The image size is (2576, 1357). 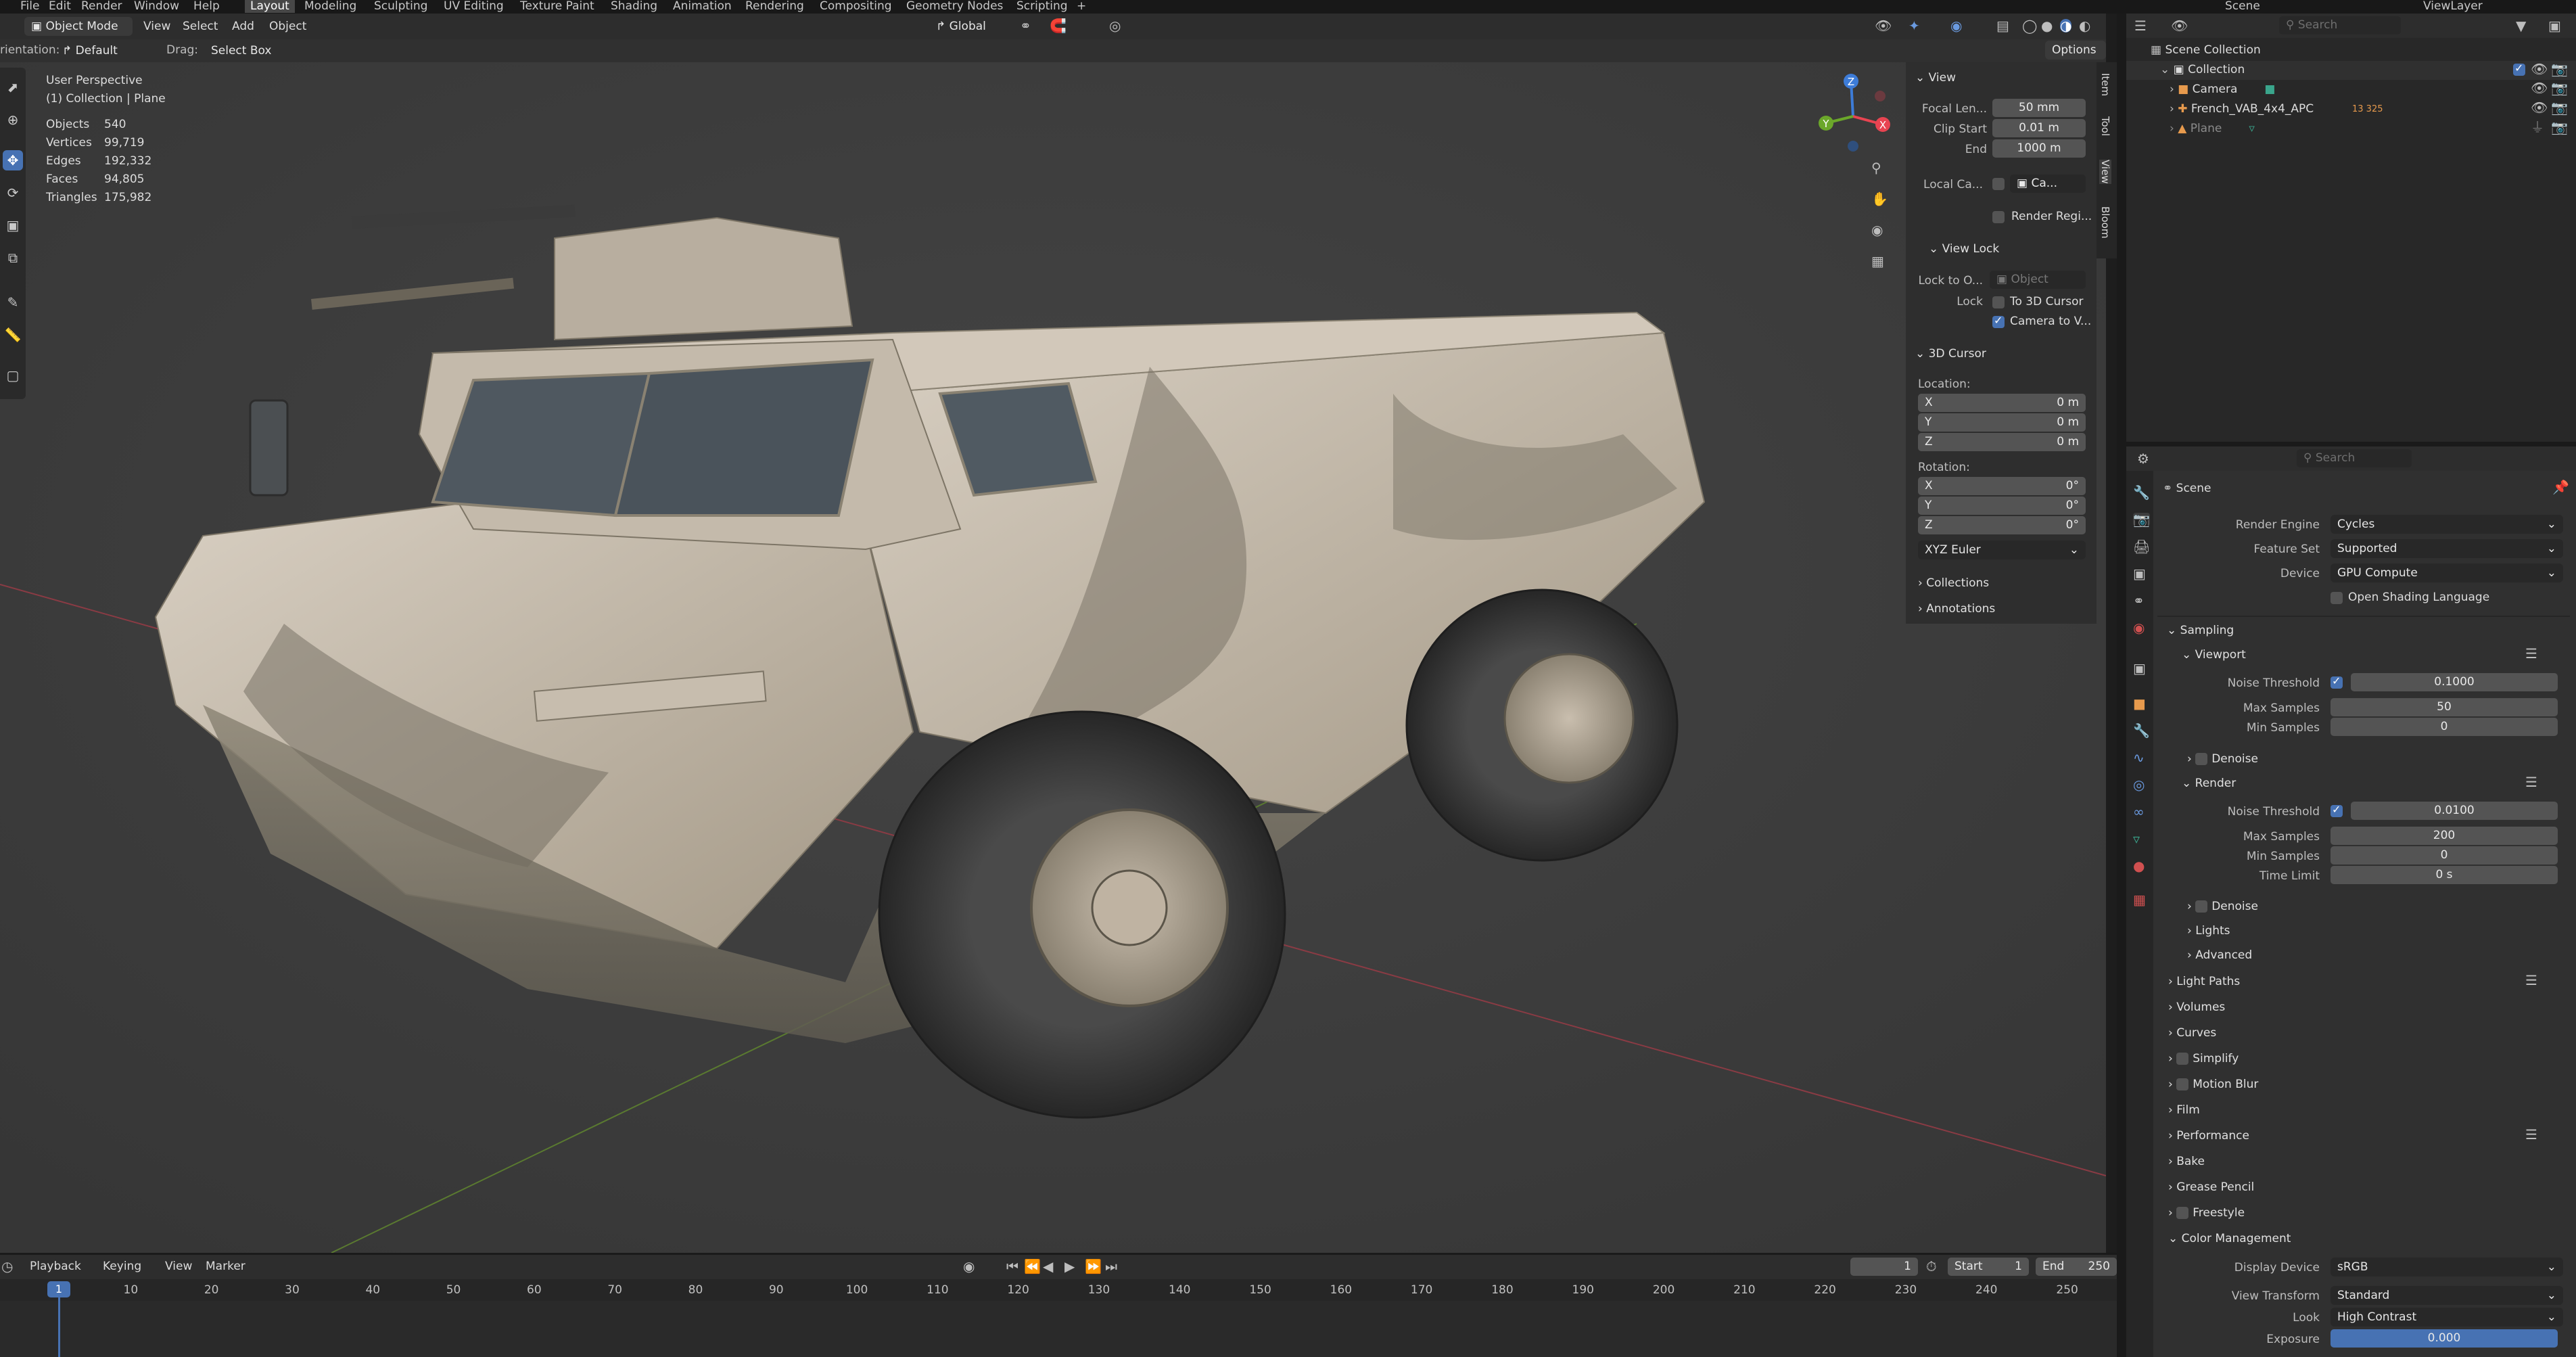 What do you see at coordinates (2105, 222) in the screenshot?
I see `sidebar-tab-bloom: Bloom` at bounding box center [2105, 222].